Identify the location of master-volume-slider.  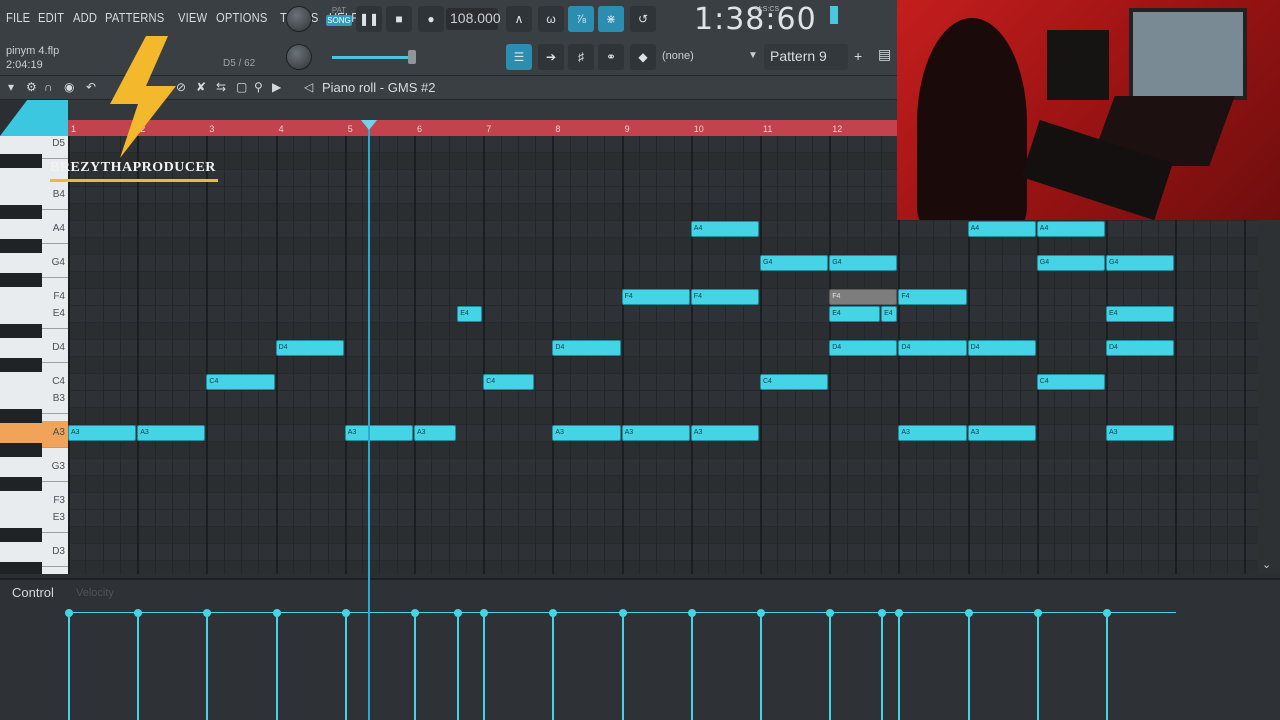
(372, 57).